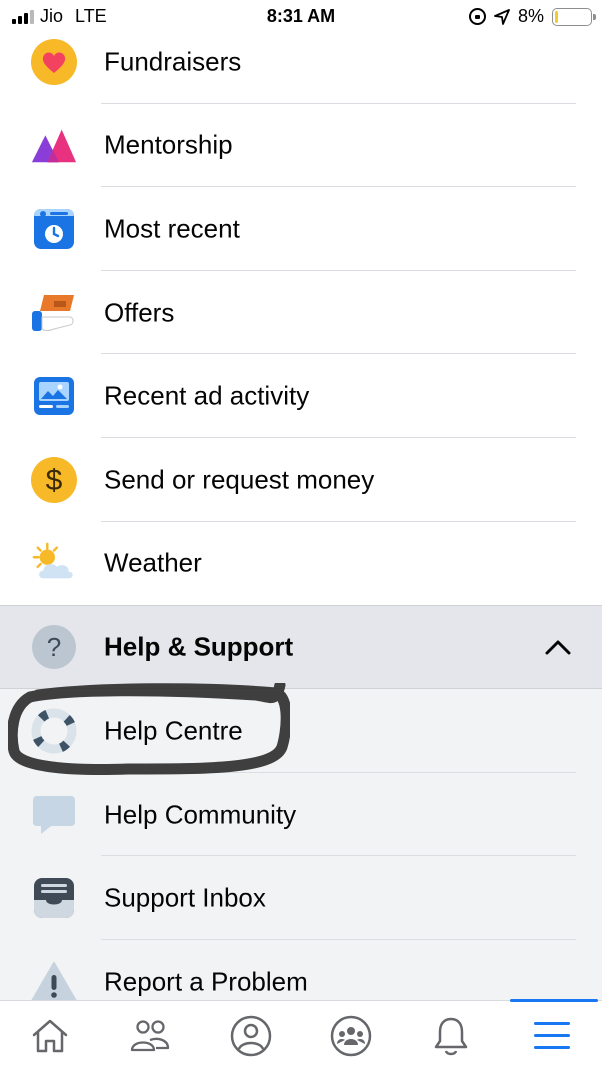 Image resolution: width=602 pixels, height=1071 pixels. What do you see at coordinates (168, 144) in the screenshot?
I see `menu-item-label: Mentorship` at bounding box center [168, 144].